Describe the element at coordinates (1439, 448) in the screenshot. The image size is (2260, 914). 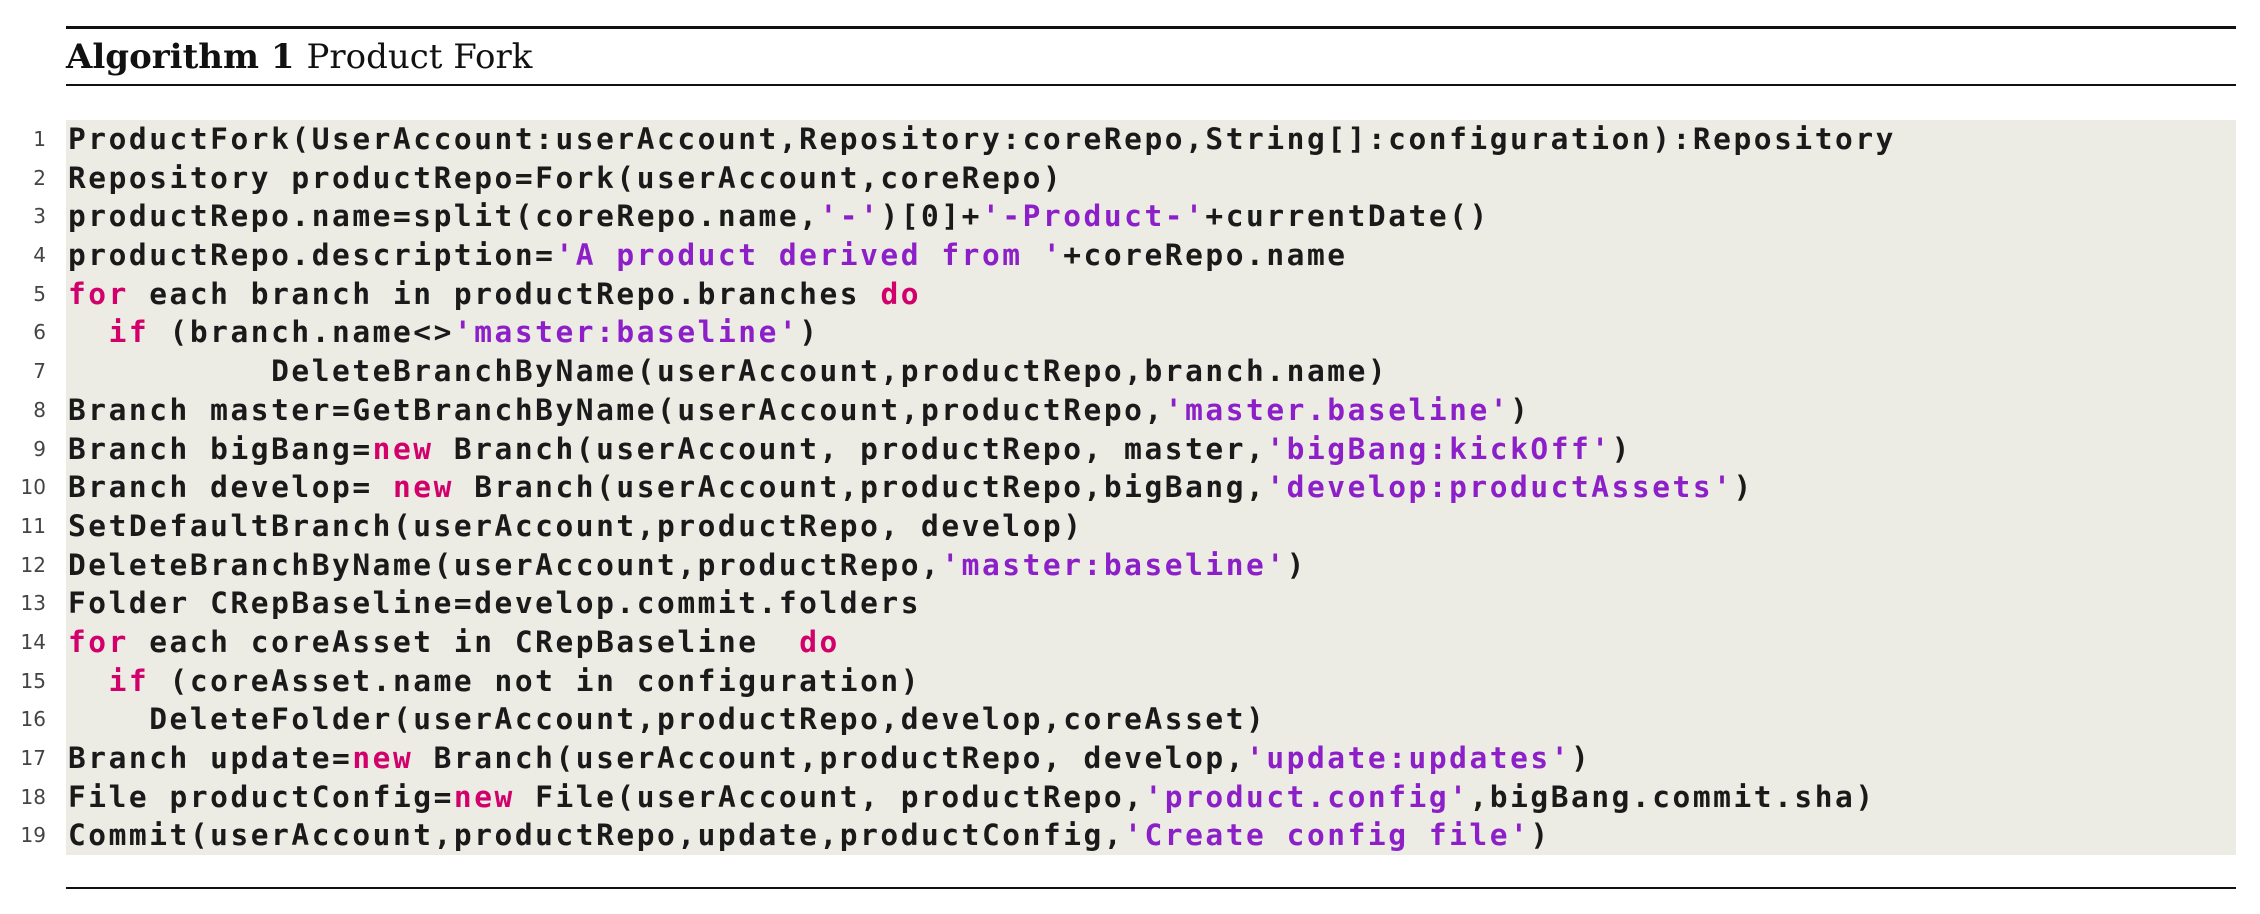
I see `code-string: 'bigBang:kickOff'` at that location.